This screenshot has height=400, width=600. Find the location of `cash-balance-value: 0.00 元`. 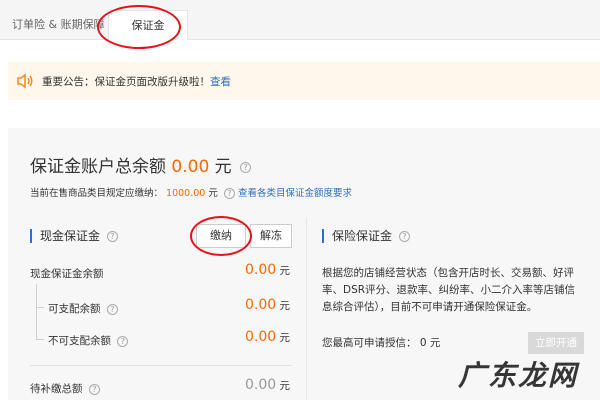

cash-balance-value: 0.00 元 is located at coordinates (267, 270).